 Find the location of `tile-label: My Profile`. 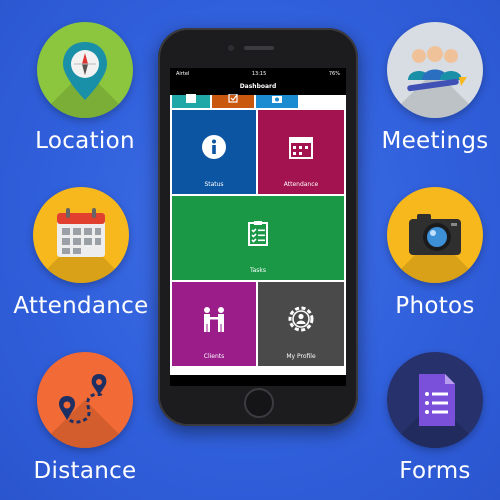

tile-label: My Profile is located at coordinates (301, 356).